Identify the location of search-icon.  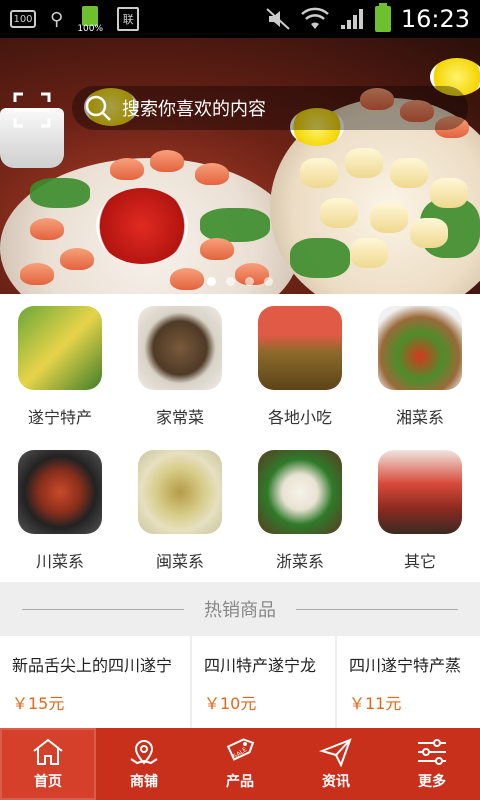
(98, 108).